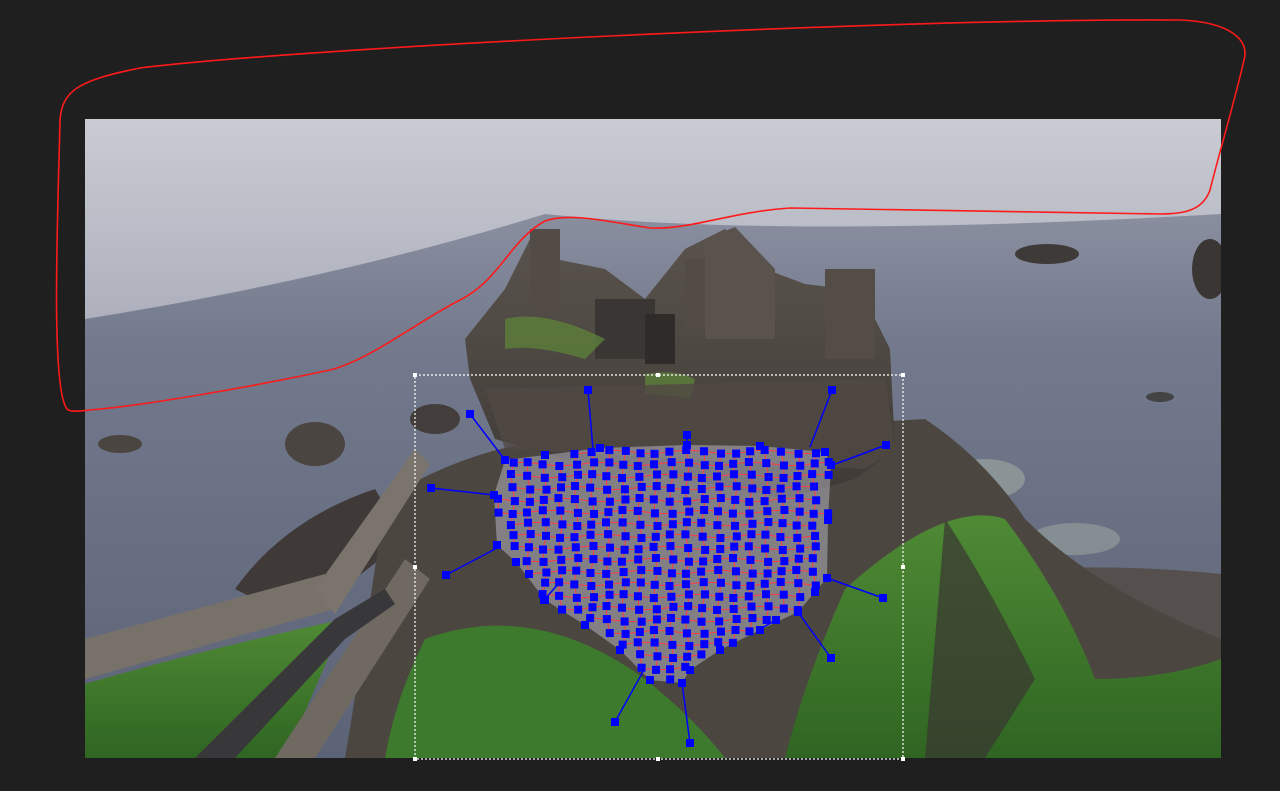  What do you see at coordinates (415, 567) in the screenshot?
I see `selection-handle` at bounding box center [415, 567].